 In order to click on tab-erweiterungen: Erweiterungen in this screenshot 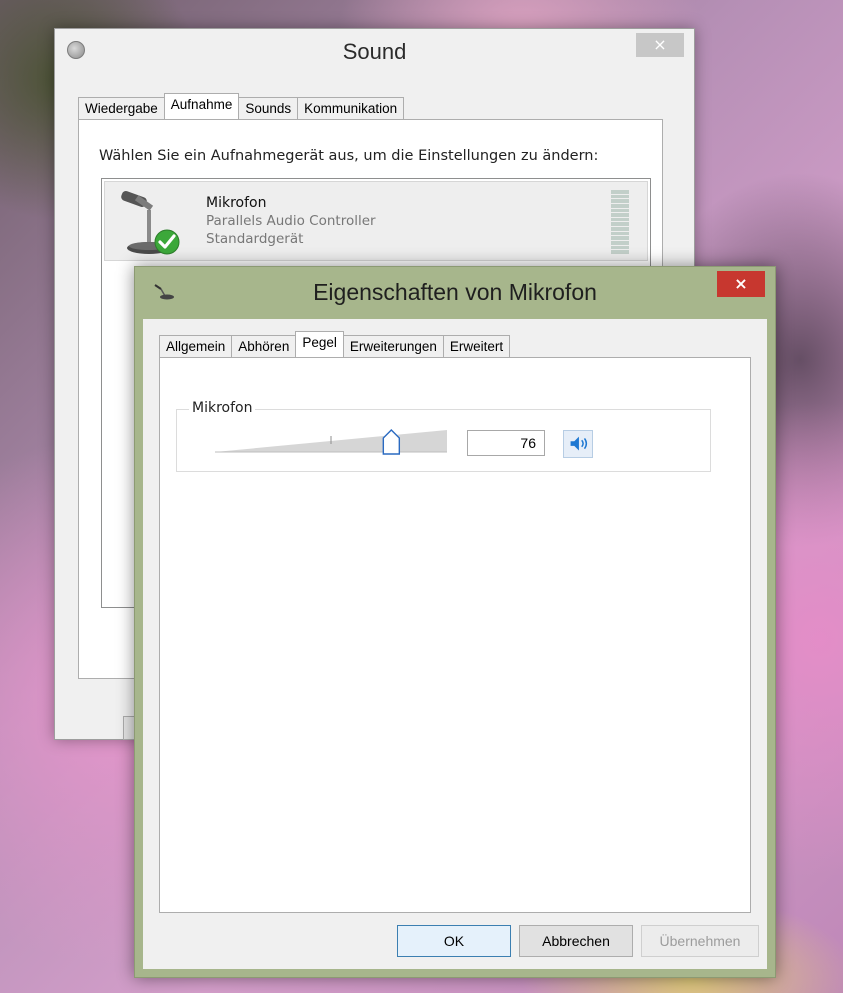, I will do `click(393, 346)`.